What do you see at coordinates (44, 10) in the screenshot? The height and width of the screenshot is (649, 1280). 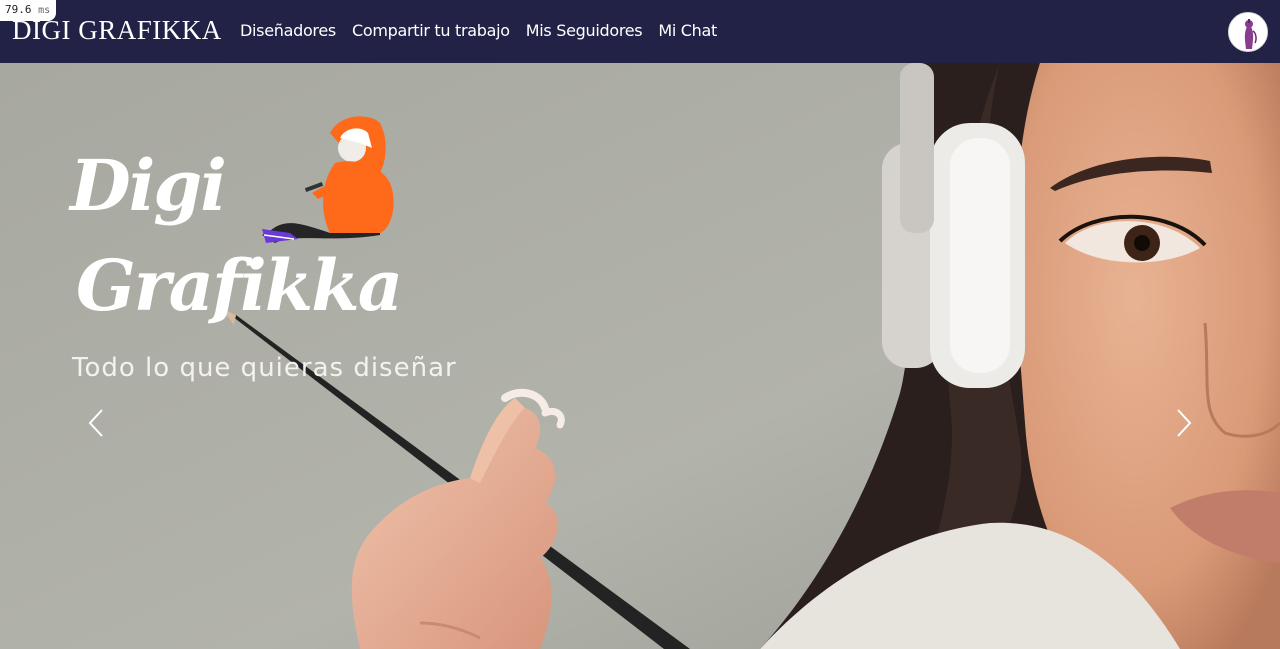 I see `timing-unit: ms` at bounding box center [44, 10].